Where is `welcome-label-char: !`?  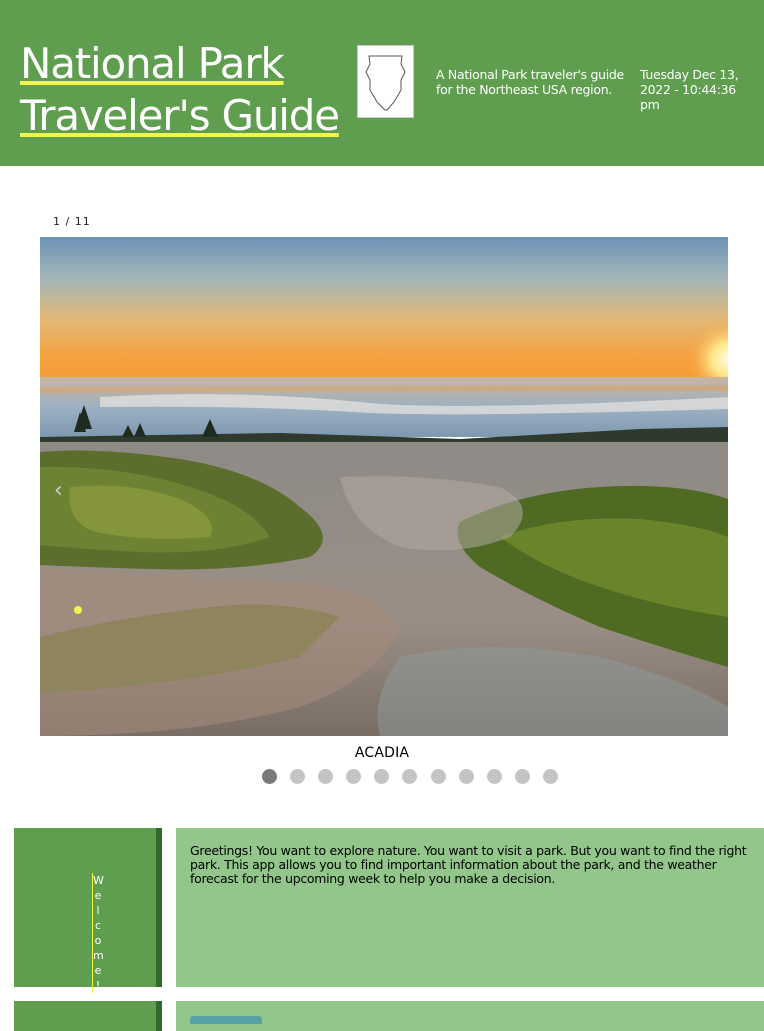 welcome-label-char: ! is located at coordinates (98, 985).